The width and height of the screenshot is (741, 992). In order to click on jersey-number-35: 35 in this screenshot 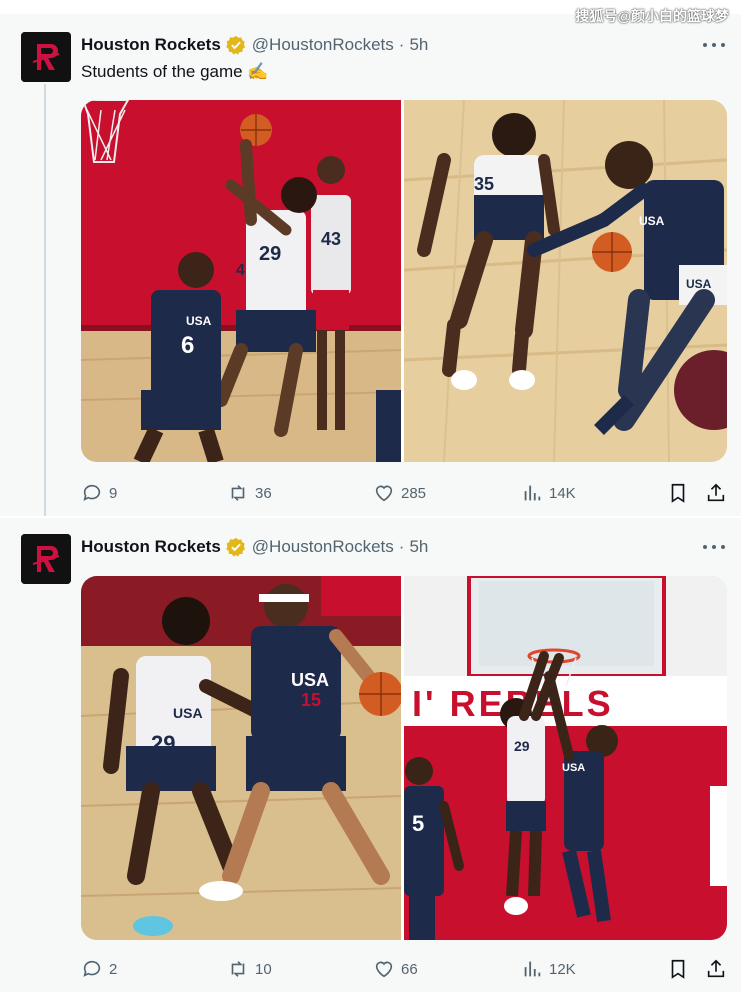, I will do `click(484, 184)`.